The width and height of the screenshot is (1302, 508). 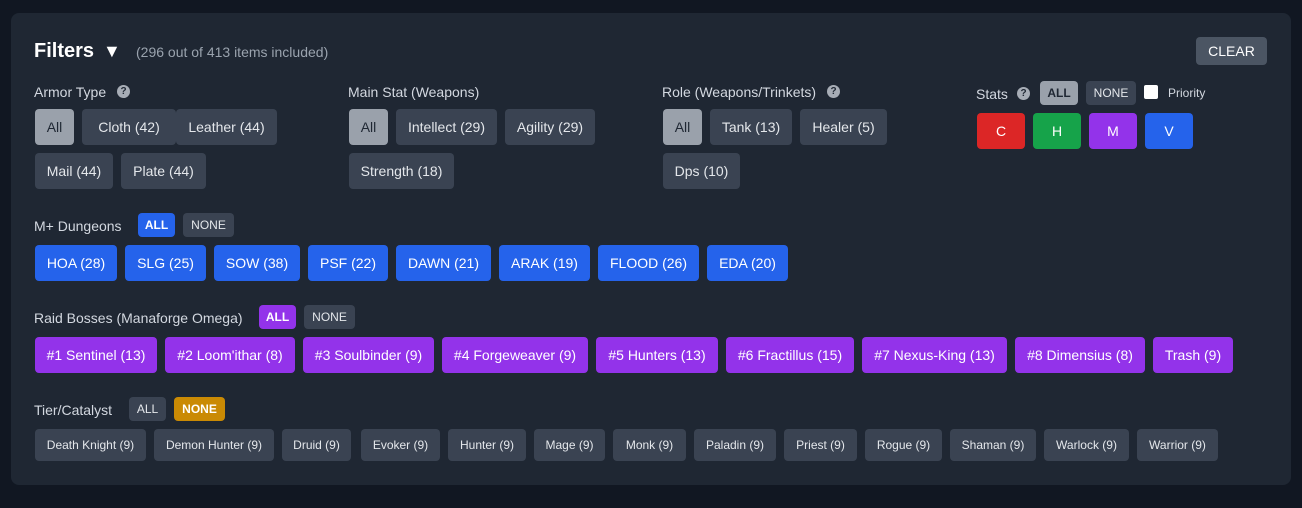 I want to click on tier-class-paladin: Paladin (9), so click(x=735, y=445).